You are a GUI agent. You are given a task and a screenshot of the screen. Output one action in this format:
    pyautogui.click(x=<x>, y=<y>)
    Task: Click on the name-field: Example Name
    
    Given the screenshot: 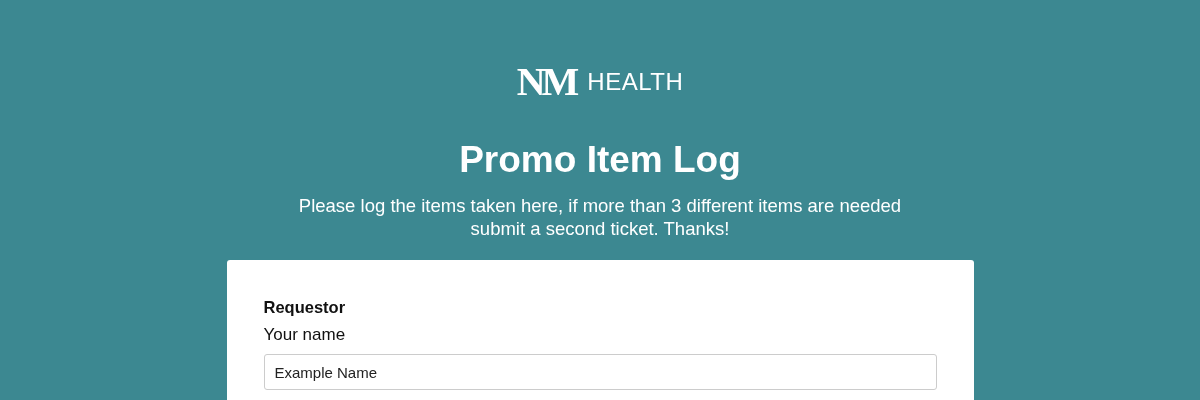 What is the action you would take?
    pyautogui.click(x=600, y=372)
    